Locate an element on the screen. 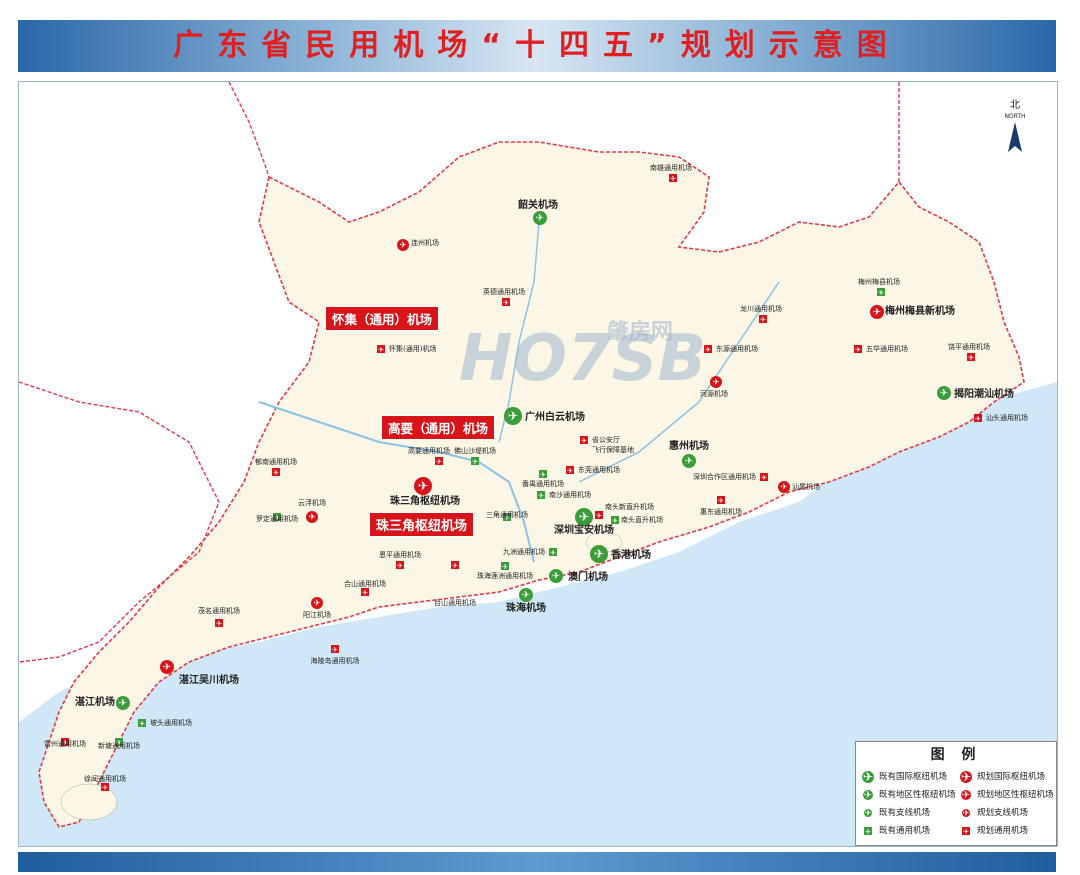  airport-marker-shanwei: ✈ is located at coordinates (784, 487).